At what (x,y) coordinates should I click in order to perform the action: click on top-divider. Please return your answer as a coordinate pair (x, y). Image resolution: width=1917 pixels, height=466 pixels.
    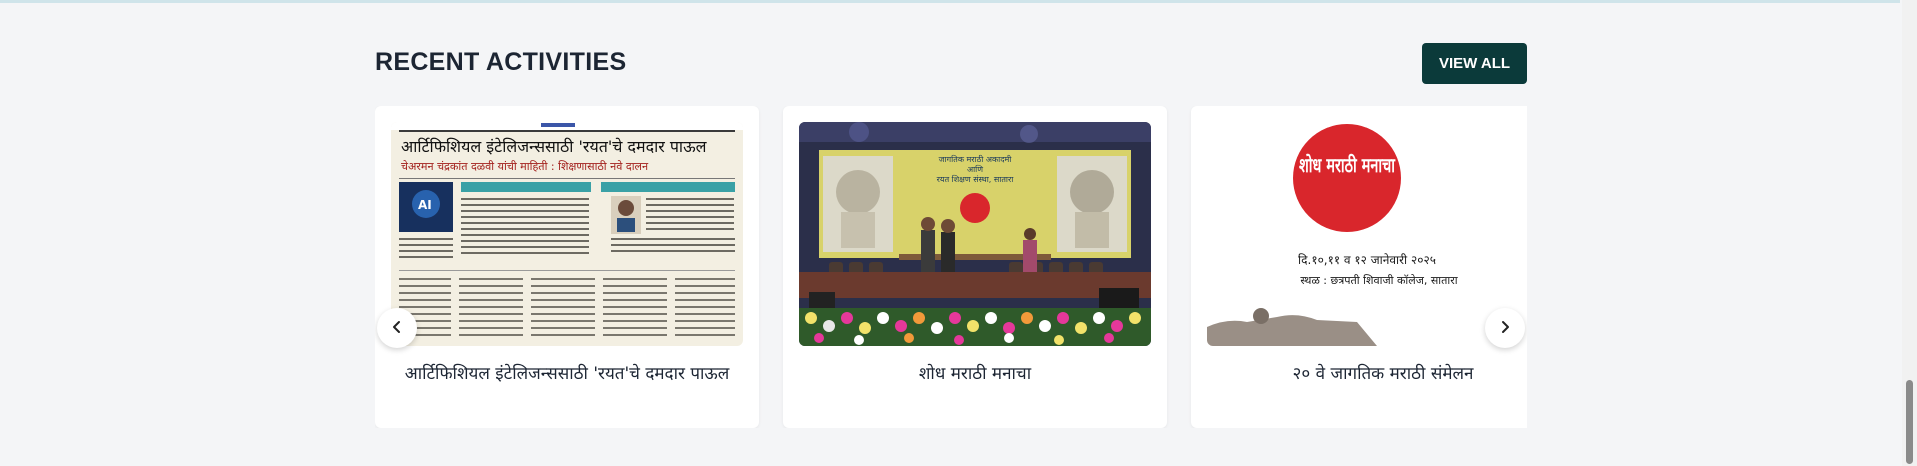
    Looking at the image, I should click on (950, 1).